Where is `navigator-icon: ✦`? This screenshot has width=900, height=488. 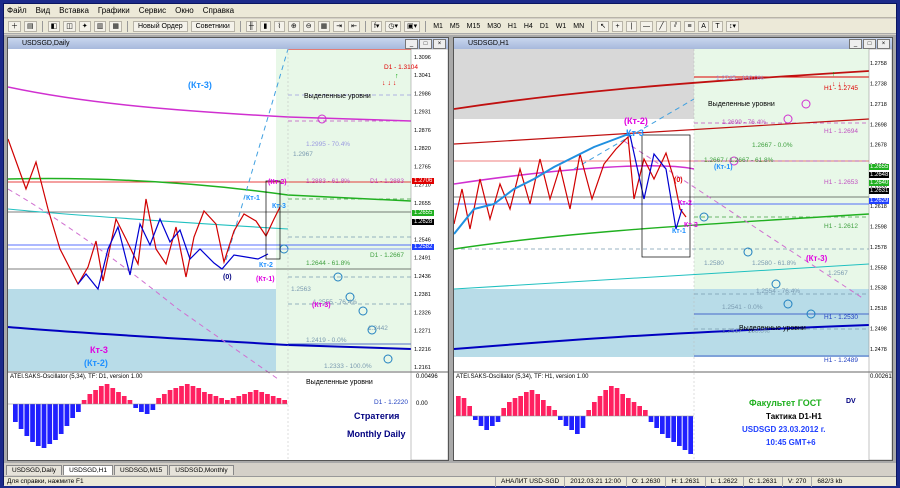 navigator-icon: ✦ is located at coordinates (84, 26).